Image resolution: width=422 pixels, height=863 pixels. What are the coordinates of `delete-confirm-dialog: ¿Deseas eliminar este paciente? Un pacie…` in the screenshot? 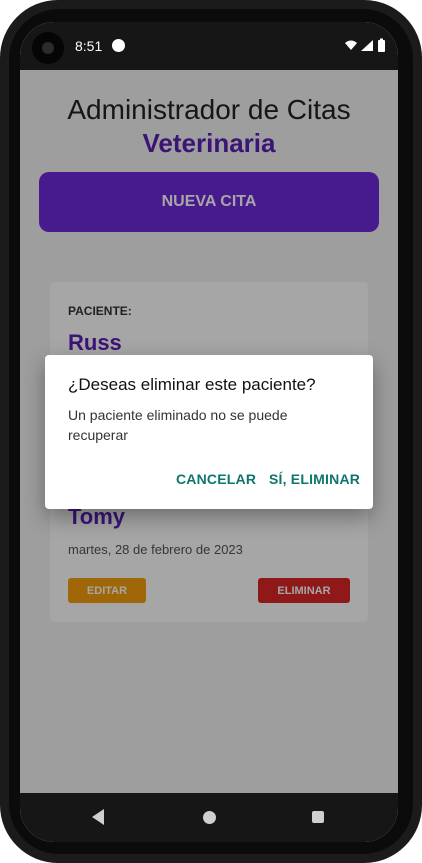 It's located at (209, 432).